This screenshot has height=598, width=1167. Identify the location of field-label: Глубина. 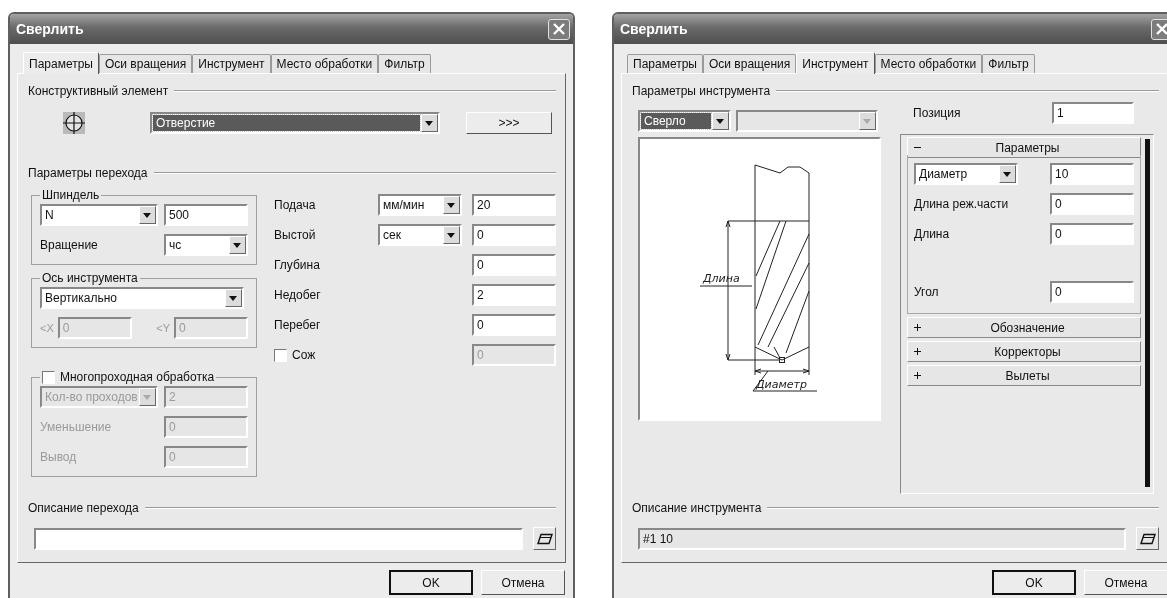
(297, 265).